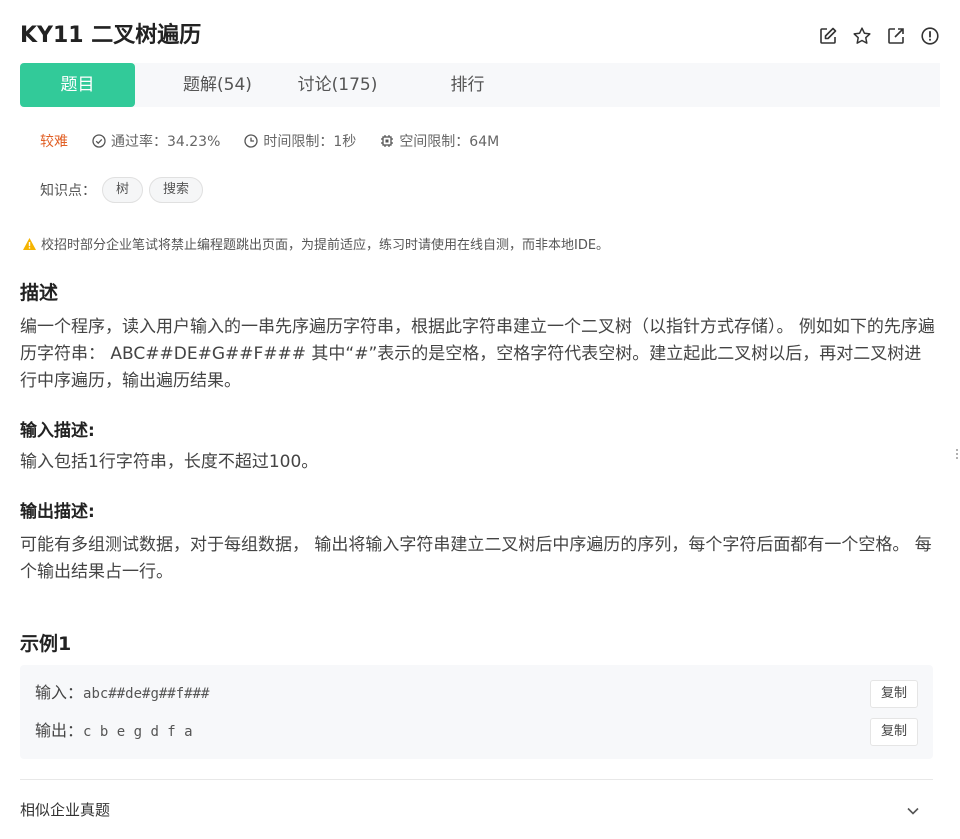 This screenshot has width=960, height=839. Describe the element at coordinates (337, 85) in the screenshot. I see `tab-discussion: 讨论(175)` at that location.